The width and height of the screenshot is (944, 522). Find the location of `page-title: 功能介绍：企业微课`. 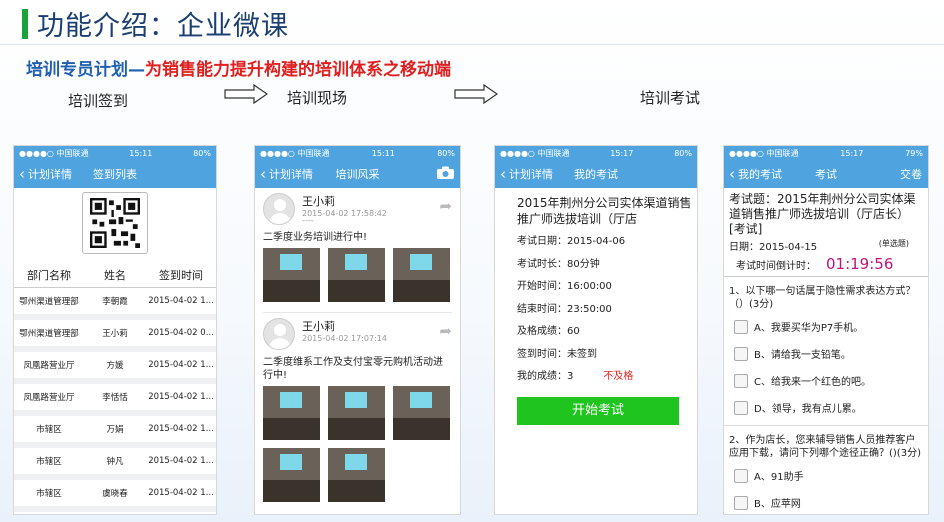

page-title: 功能介绍：企业微课 is located at coordinates (163, 26).